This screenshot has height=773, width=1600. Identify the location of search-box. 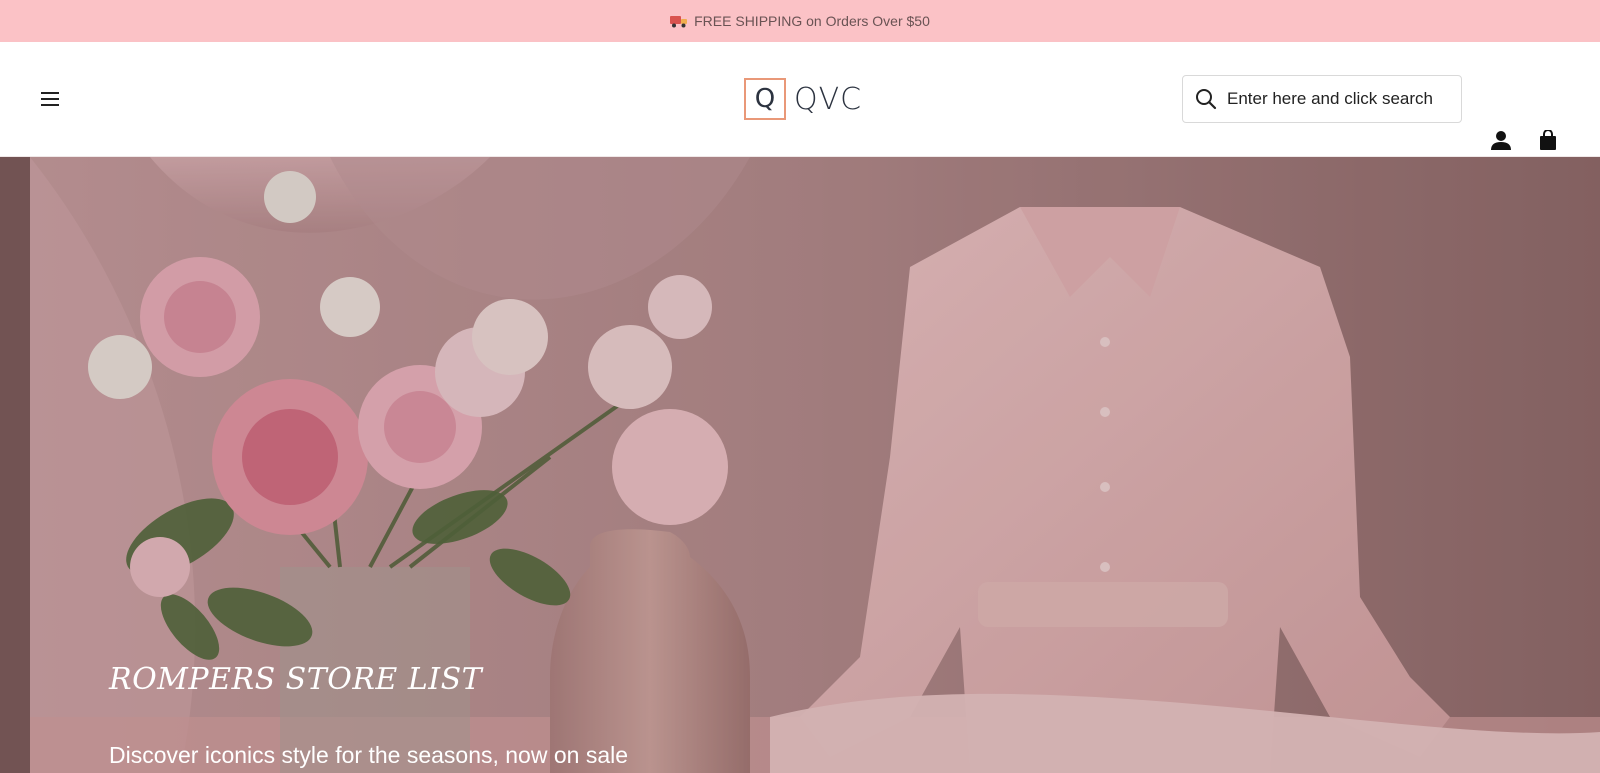
(1322, 99).